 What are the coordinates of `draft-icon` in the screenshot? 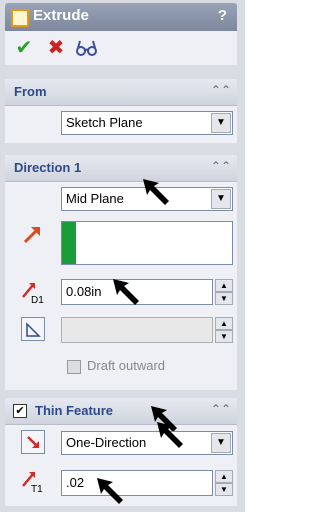 It's located at (33, 329).